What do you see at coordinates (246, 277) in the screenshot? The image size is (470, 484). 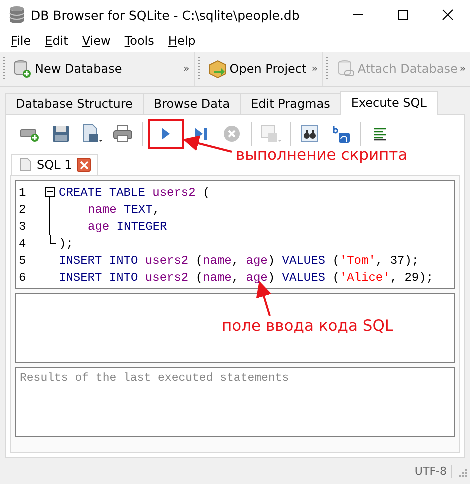 I see `code-line: INSERT INTO users2 (name, age) VALUES ('Alice', 29);` at bounding box center [246, 277].